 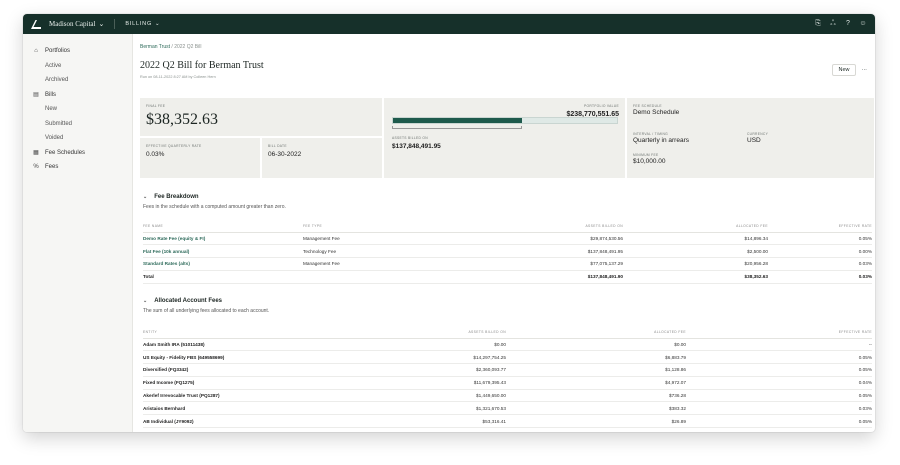 What do you see at coordinates (656, 112) in the screenshot?
I see `fee-schedule-value: Demo Schedule` at bounding box center [656, 112].